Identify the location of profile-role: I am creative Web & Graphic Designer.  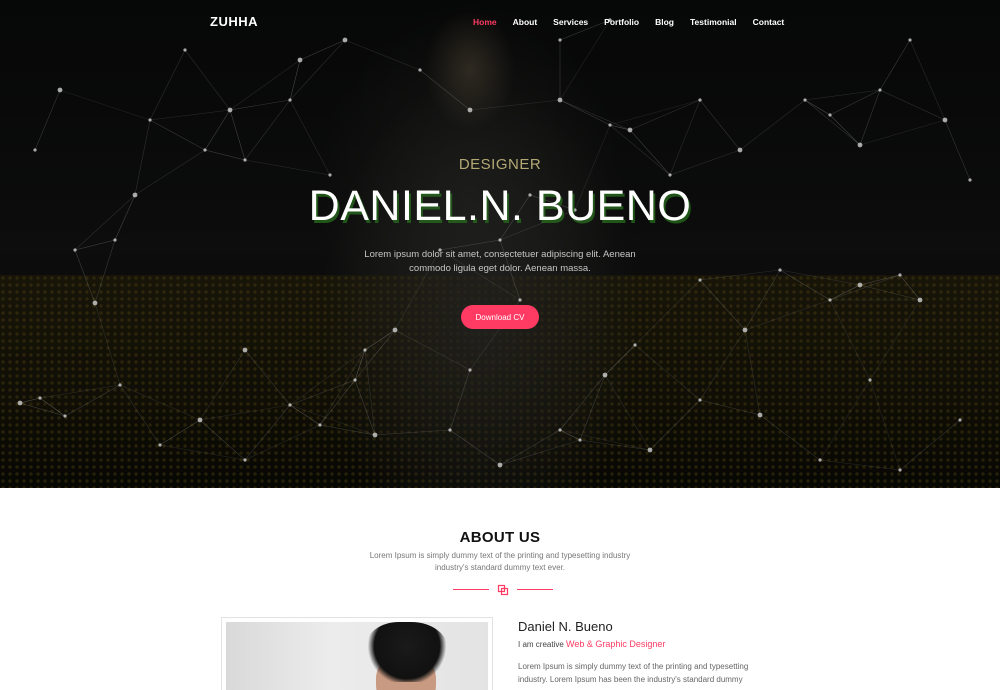
(591, 644).